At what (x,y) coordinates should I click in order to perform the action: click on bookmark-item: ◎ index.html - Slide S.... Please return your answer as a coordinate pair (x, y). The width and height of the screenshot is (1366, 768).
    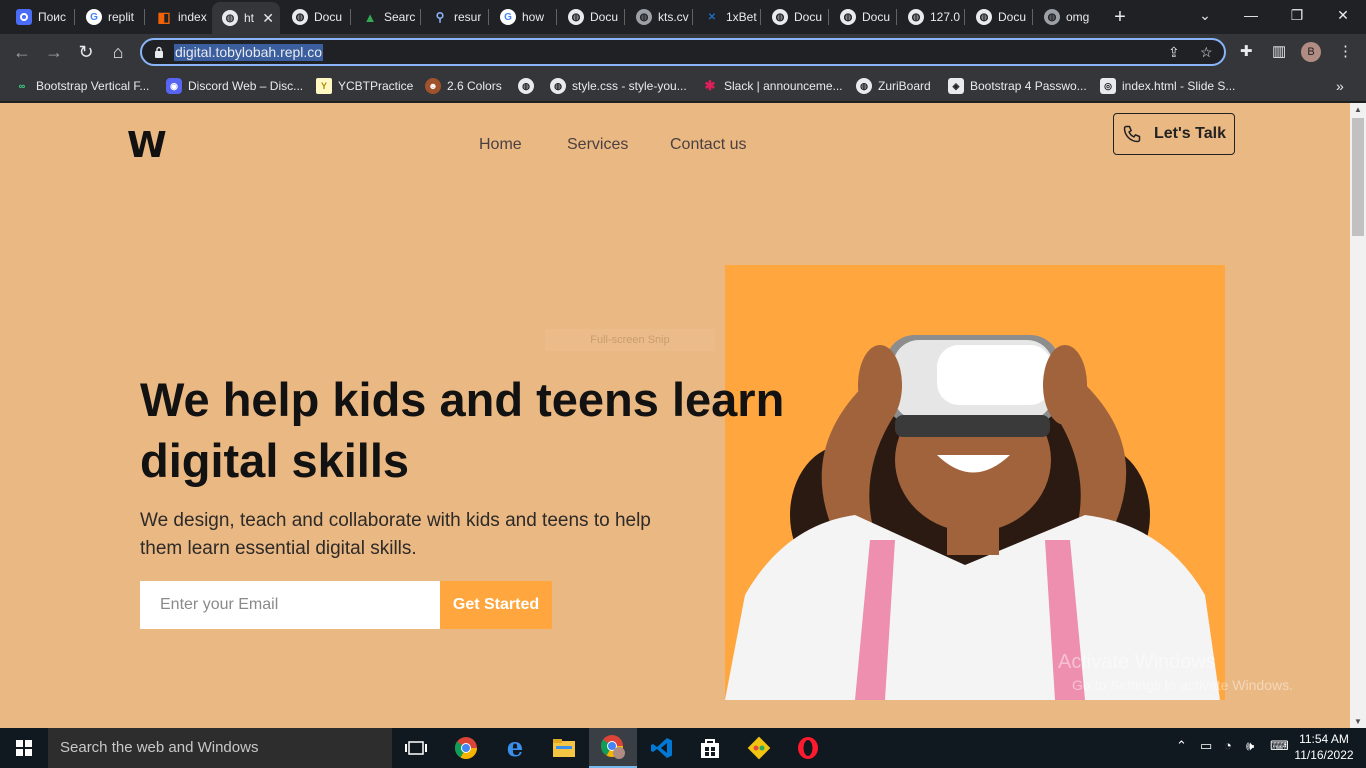
    Looking at the image, I should click on (1167, 86).